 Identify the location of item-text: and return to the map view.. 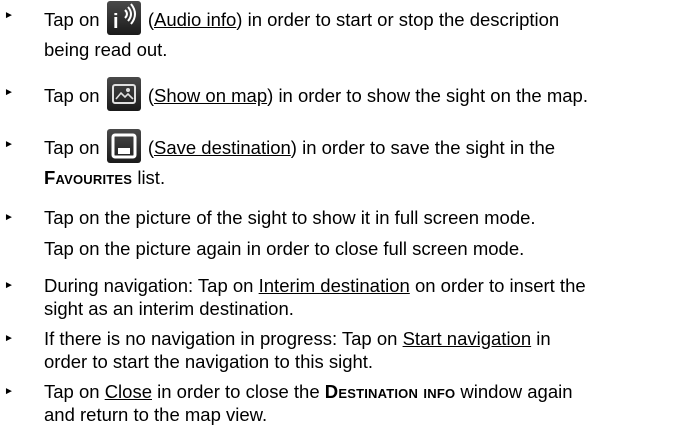
(156, 414).